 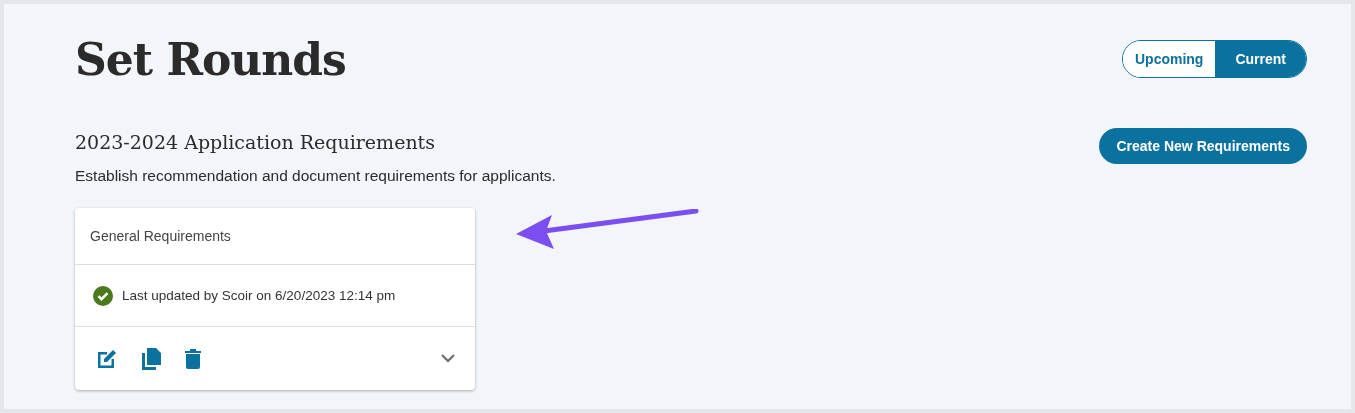 I want to click on toggle-option: Current, so click(x=1260, y=59).